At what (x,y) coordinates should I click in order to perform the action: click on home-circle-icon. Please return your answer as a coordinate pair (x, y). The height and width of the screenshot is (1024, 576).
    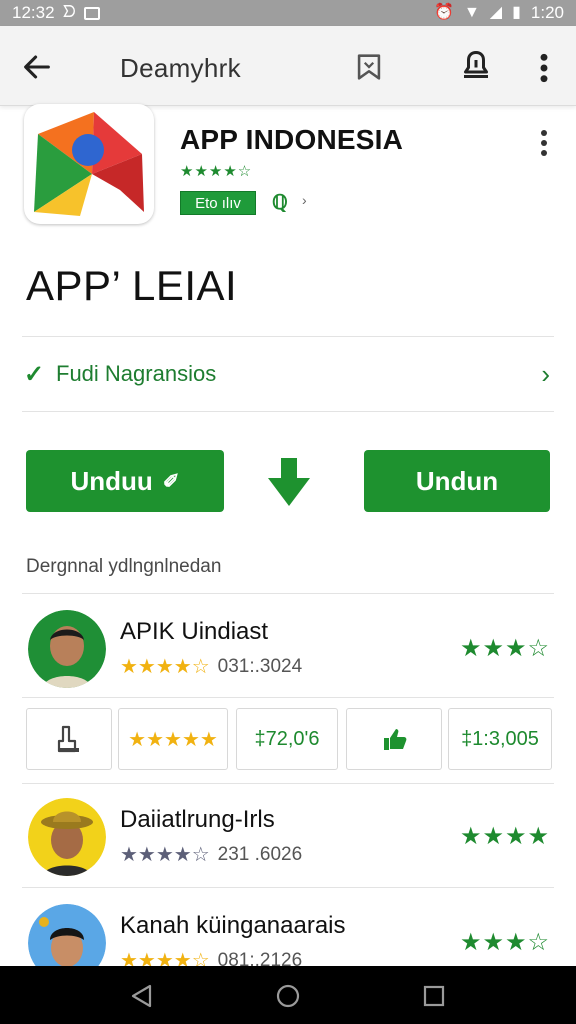
    Looking at the image, I should click on (288, 996).